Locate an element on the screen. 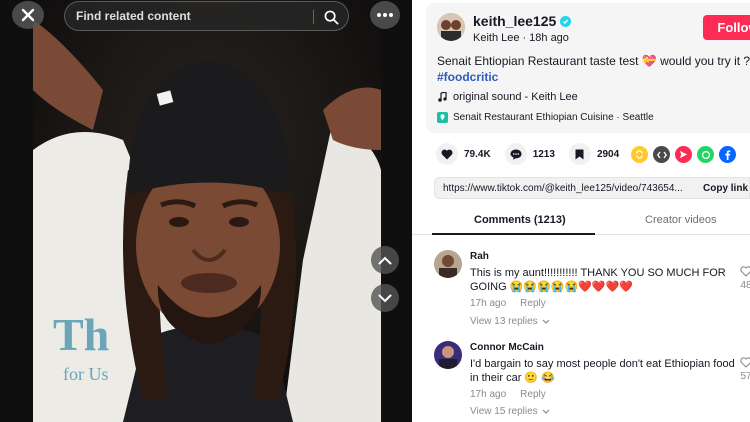 The height and width of the screenshot is (422, 750). comment-like-button: 48 is located at coordinates (745, 278).